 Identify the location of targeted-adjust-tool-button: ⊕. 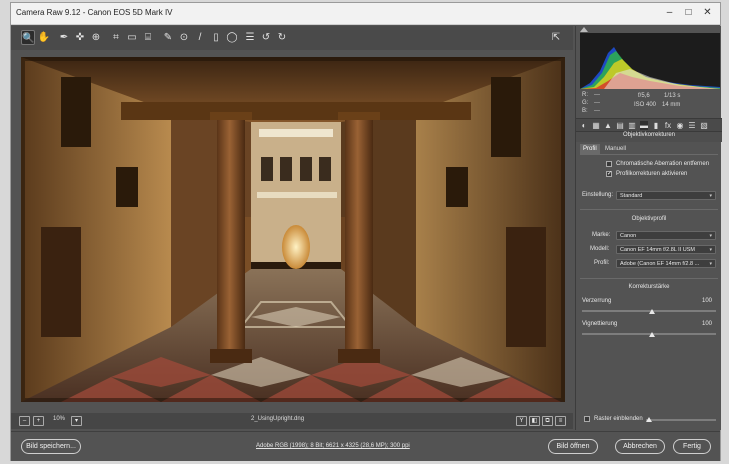
(96, 37).